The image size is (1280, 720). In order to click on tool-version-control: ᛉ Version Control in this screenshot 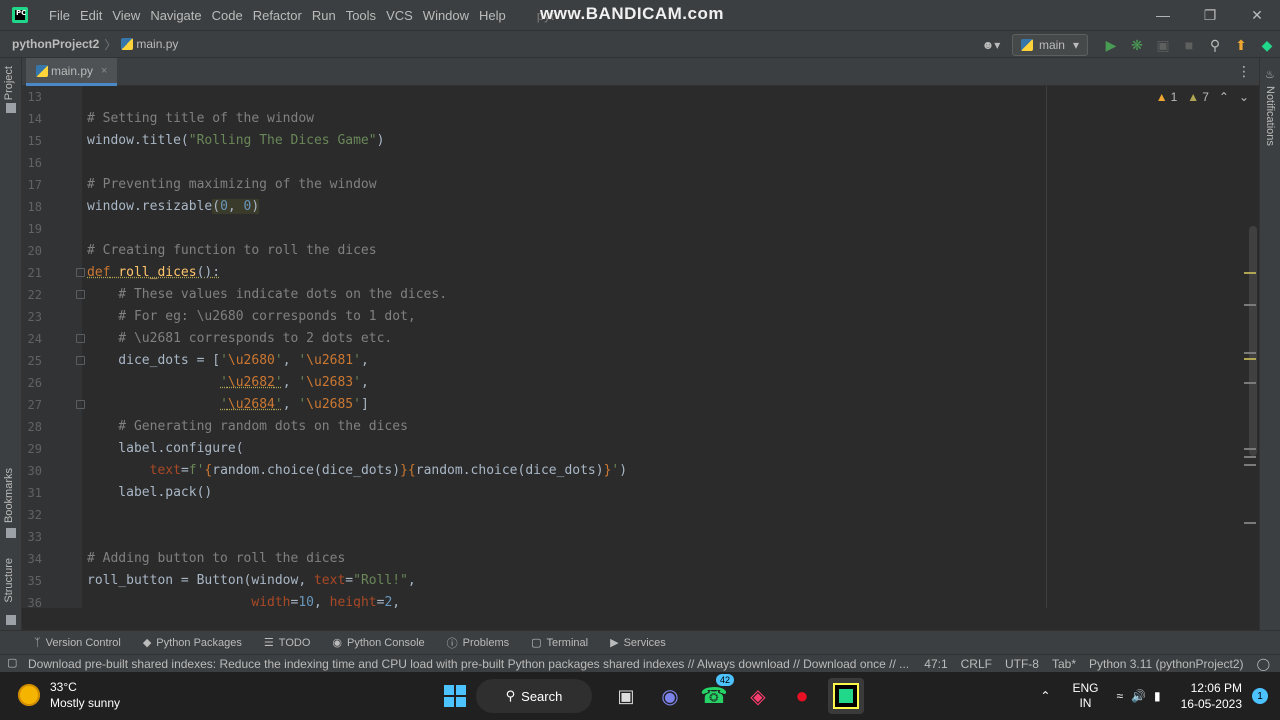, I will do `click(77, 643)`.